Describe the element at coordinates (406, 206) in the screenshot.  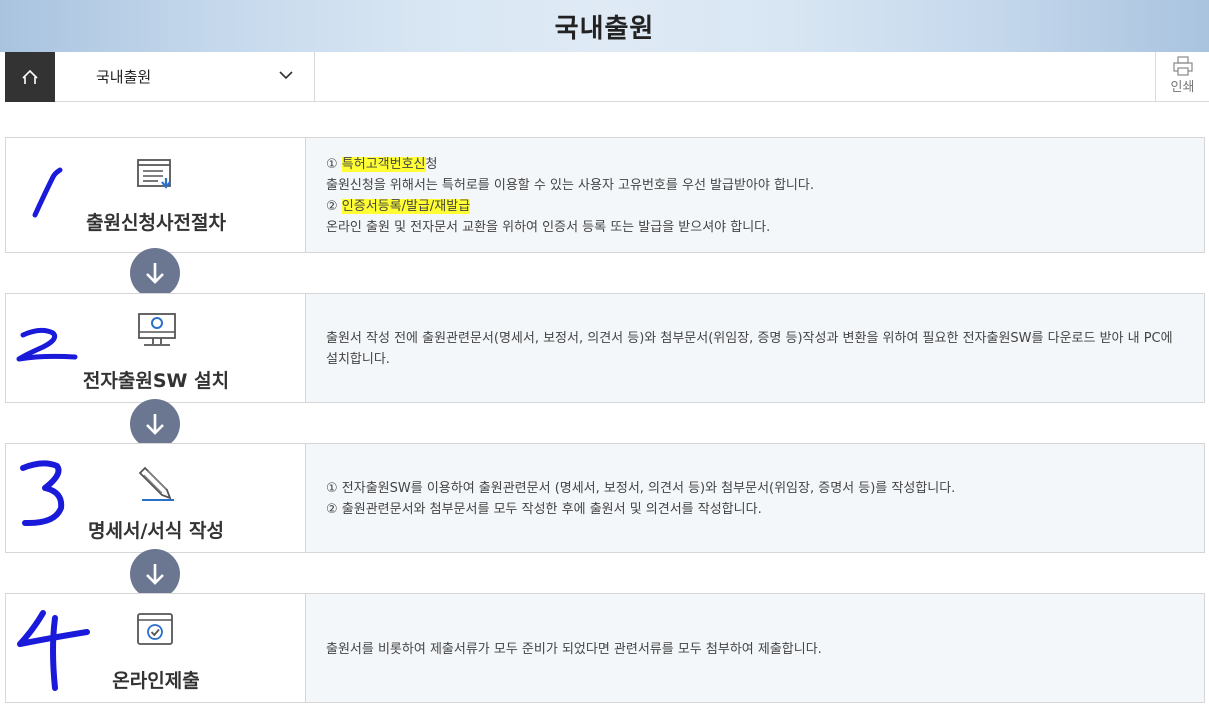
I see `certificate-register-link: 인증서등록/발급/재발급` at that location.